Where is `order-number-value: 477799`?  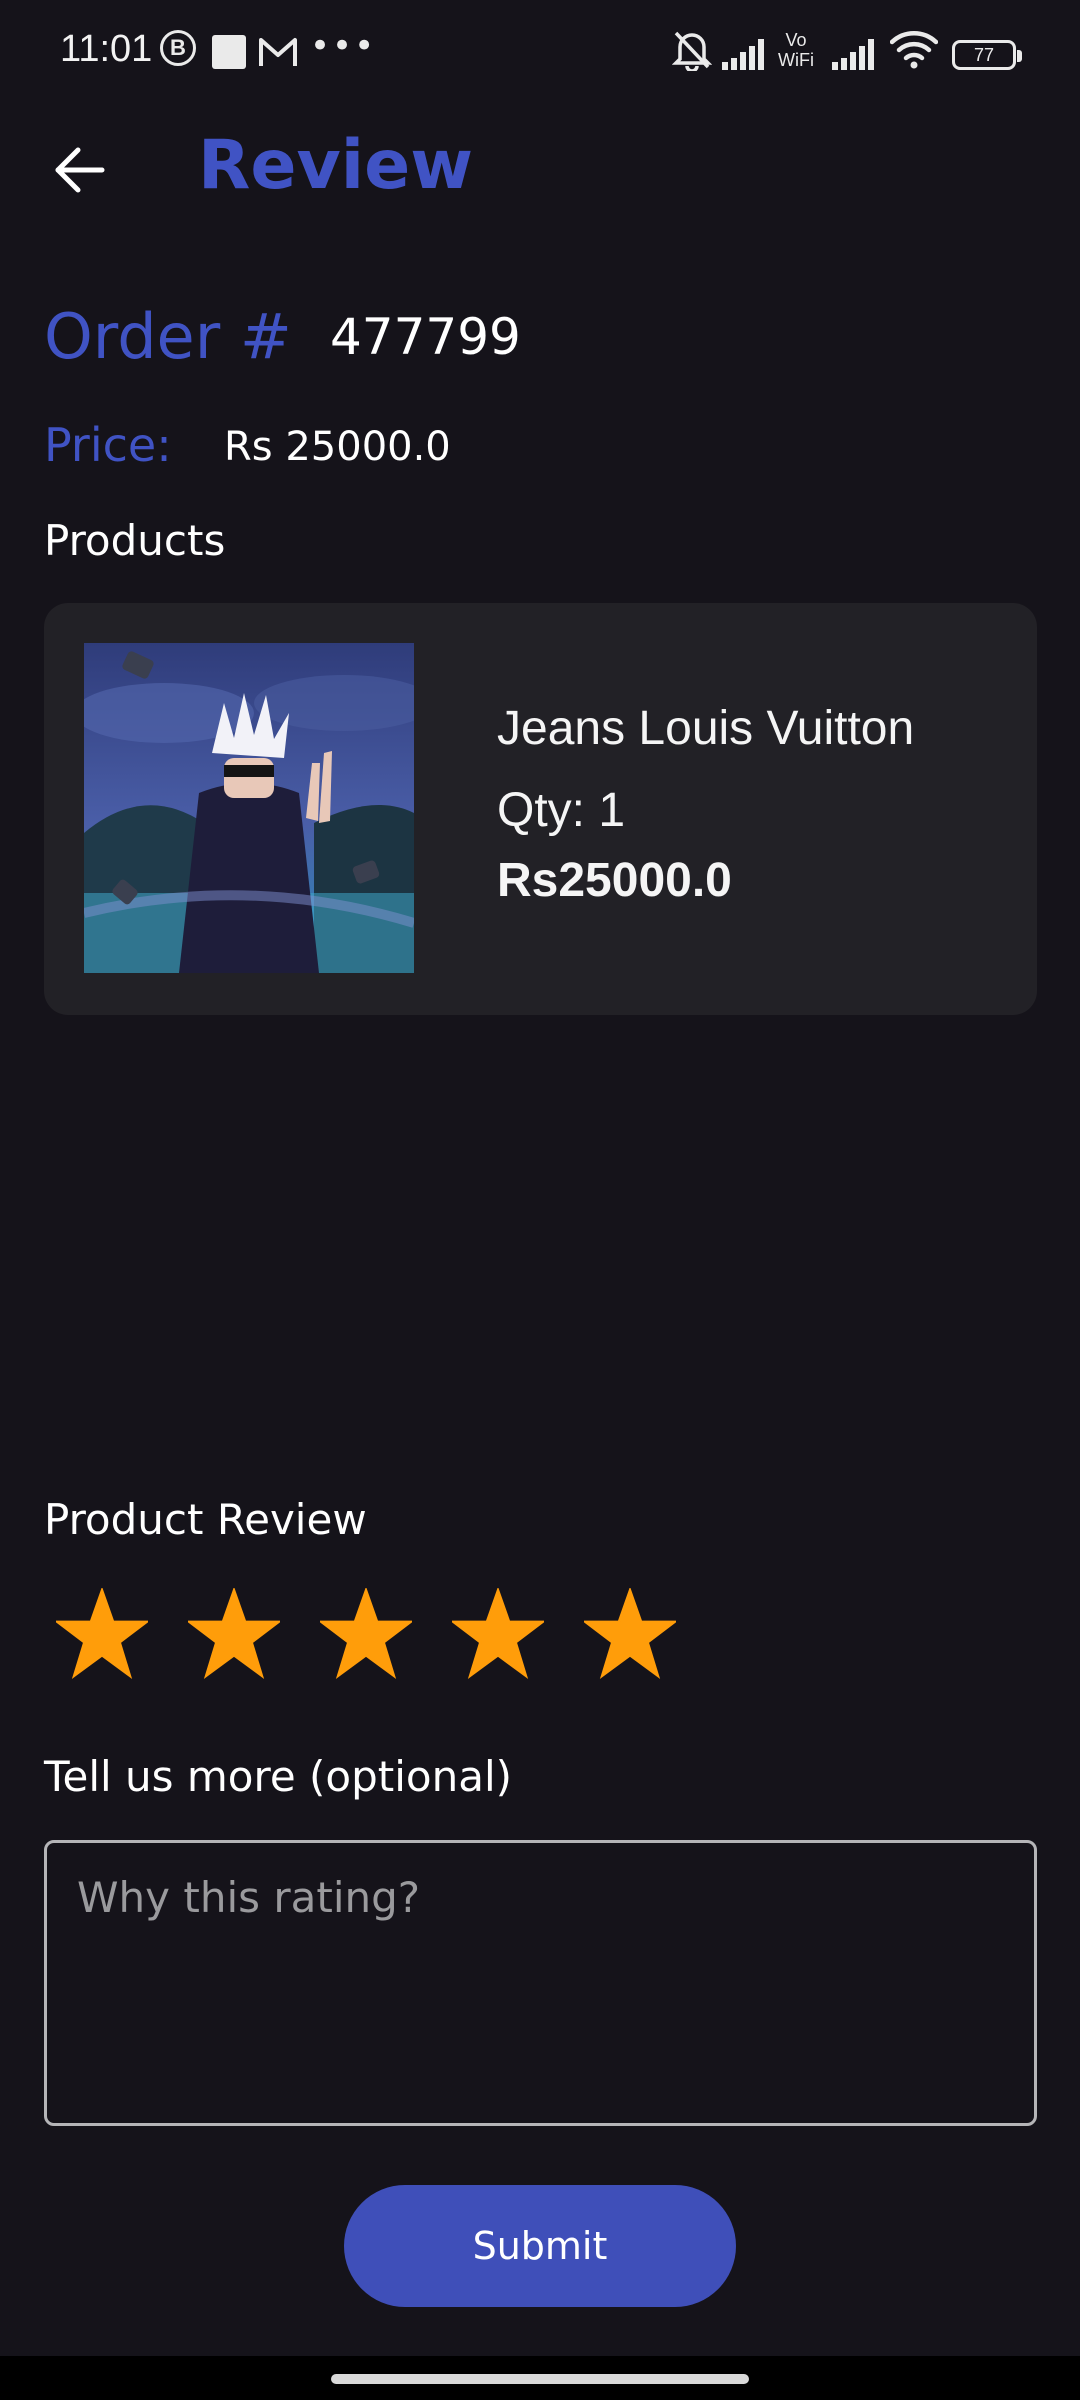
order-number-value: 477799 is located at coordinates (425, 337).